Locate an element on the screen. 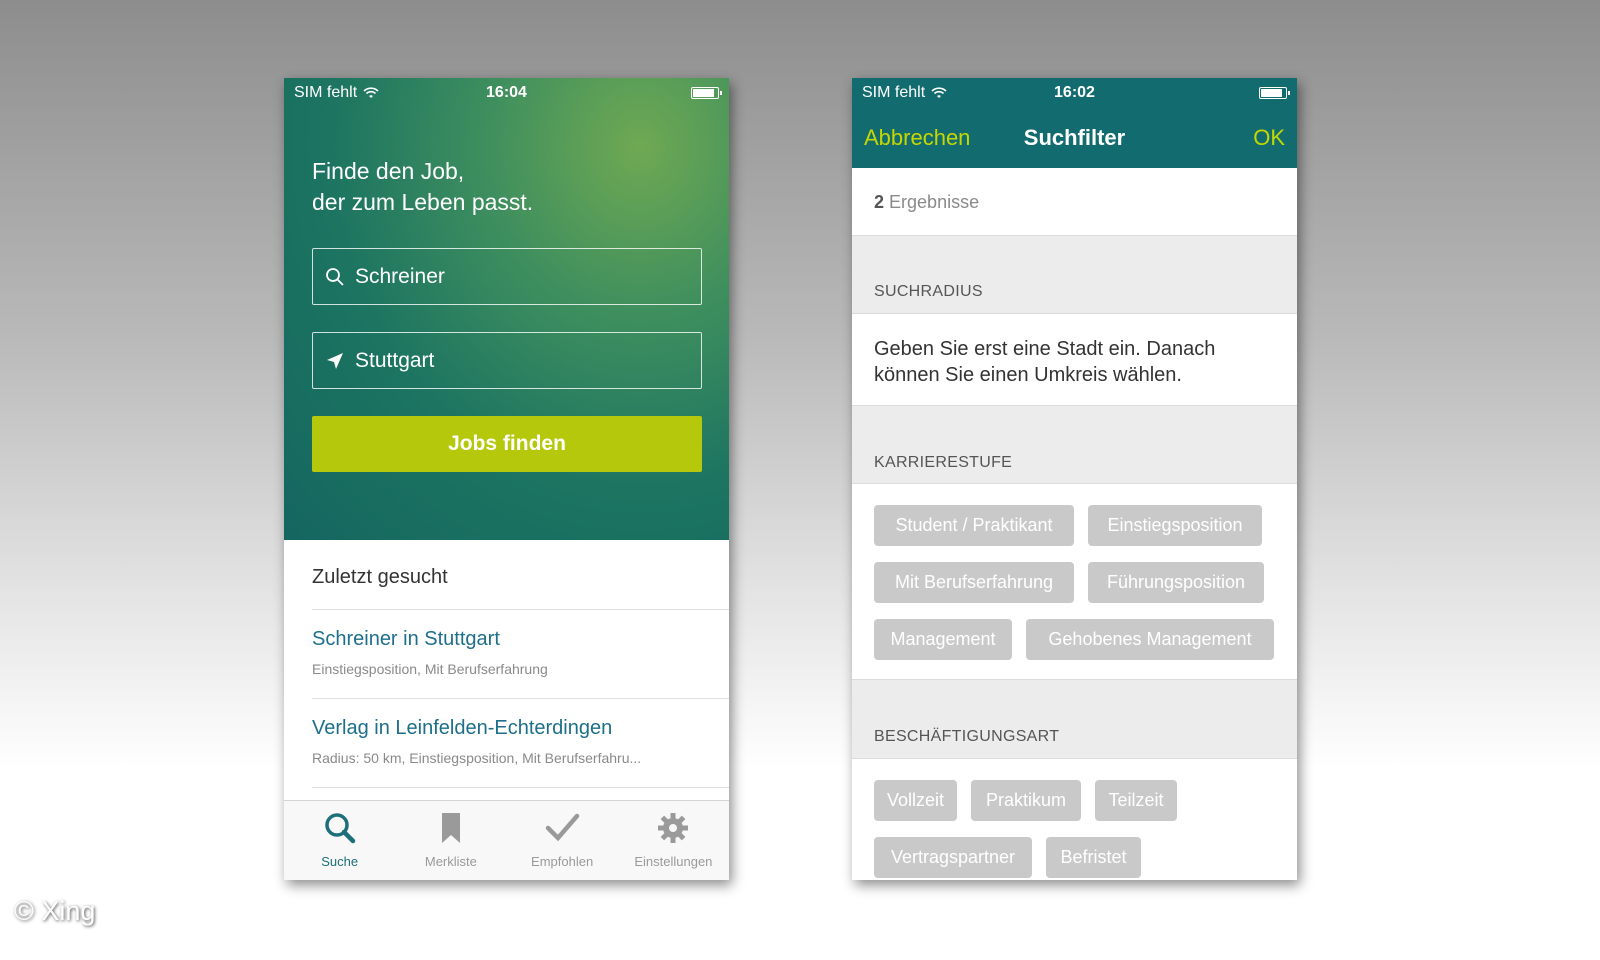 The image size is (1600, 960). result-count-row: 2 Ergebnisse is located at coordinates (1074, 202).